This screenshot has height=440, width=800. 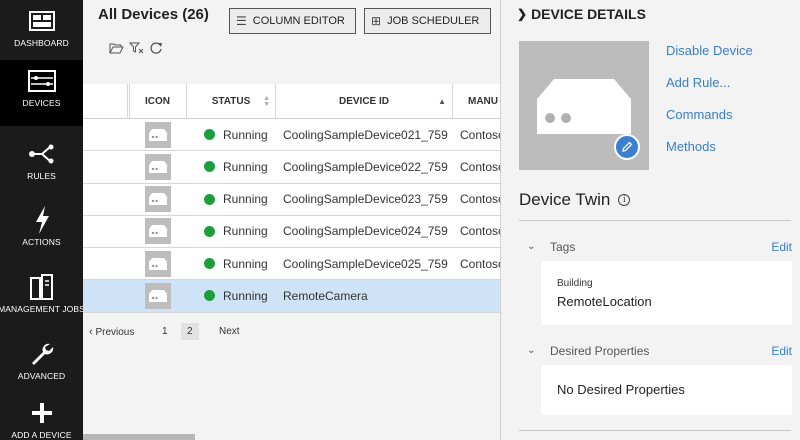 I want to click on nav-label: ADVANCED, so click(x=41, y=376).